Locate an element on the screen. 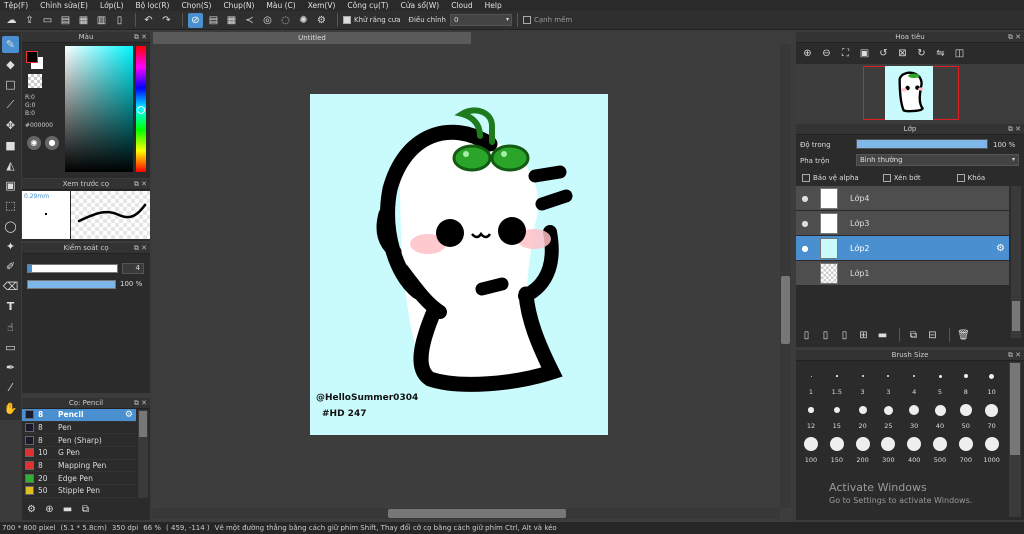  brush-size-cell: 50 is located at coordinates (966, 414).